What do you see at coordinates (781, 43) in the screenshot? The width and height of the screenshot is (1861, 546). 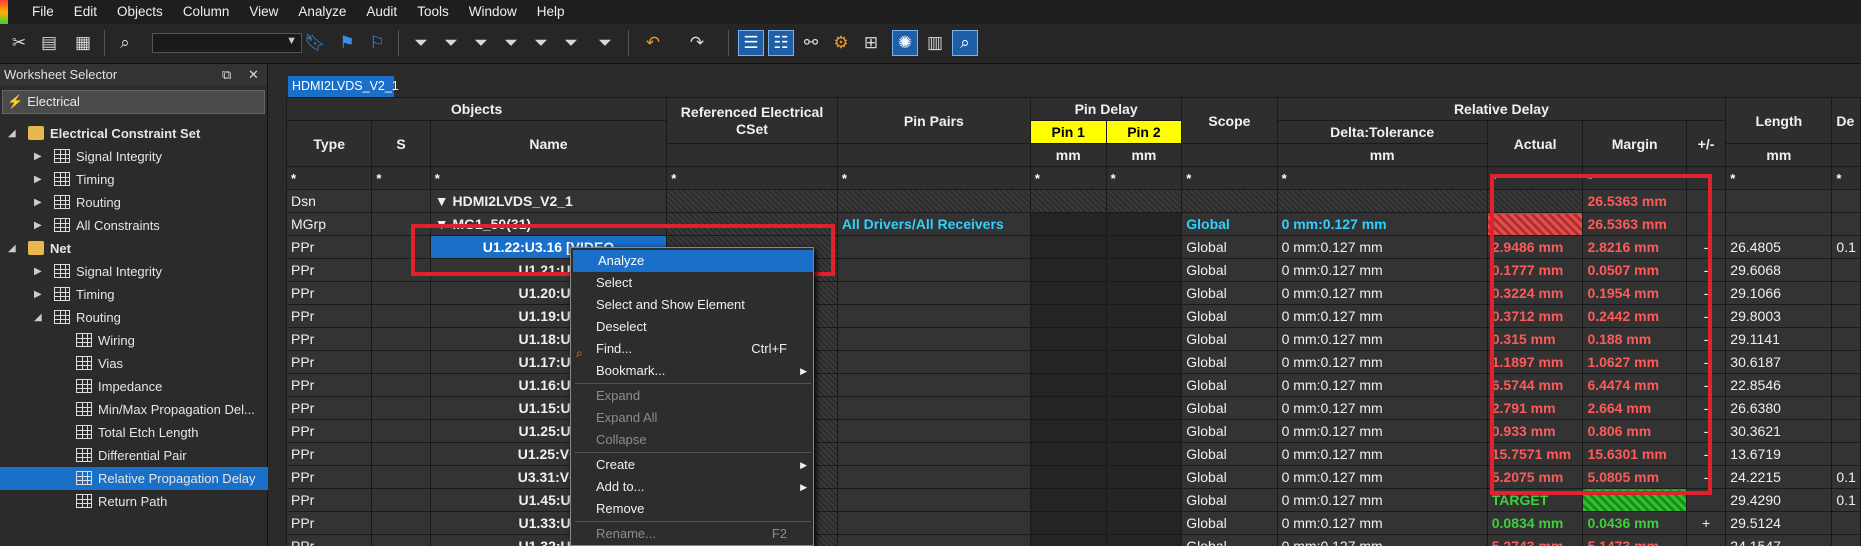 I see `sheet-2-icon: ☷` at bounding box center [781, 43].